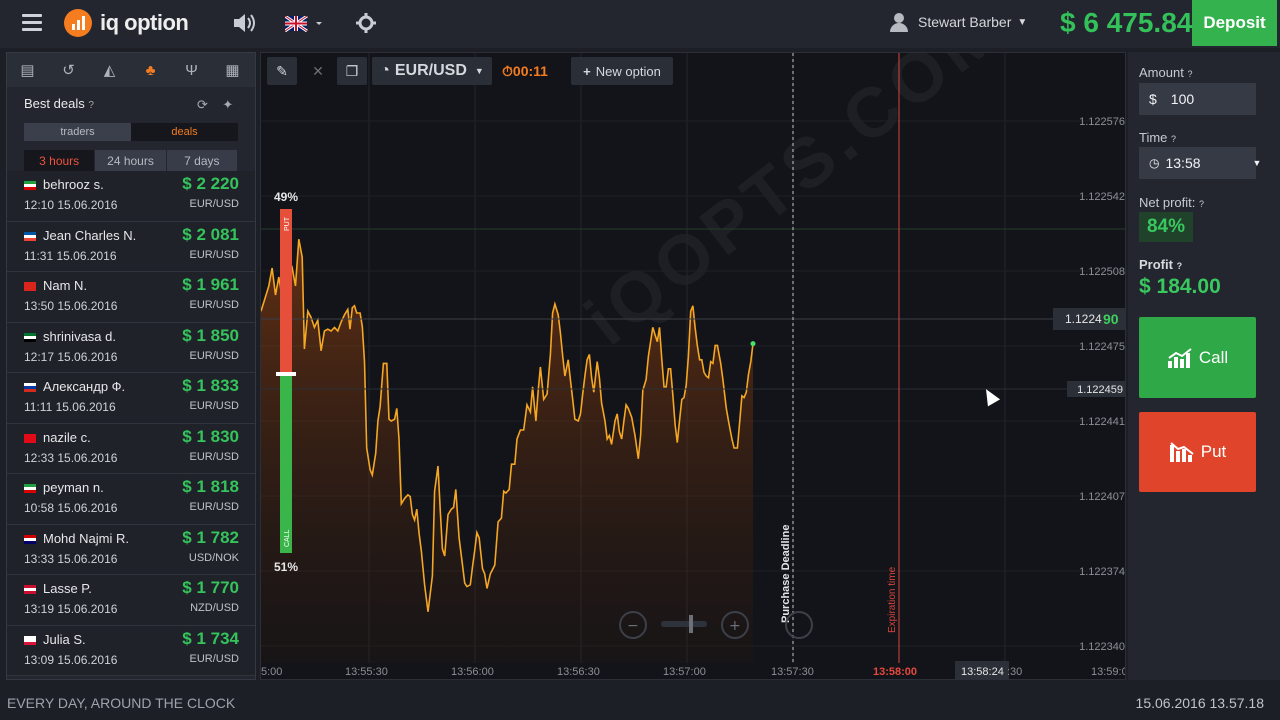 This screenshot has height=720, width=1280. I want to click on left-panel-toolbar: ▤ ↺ ◭ ♣ Ψ ▦, so click(131, 70).